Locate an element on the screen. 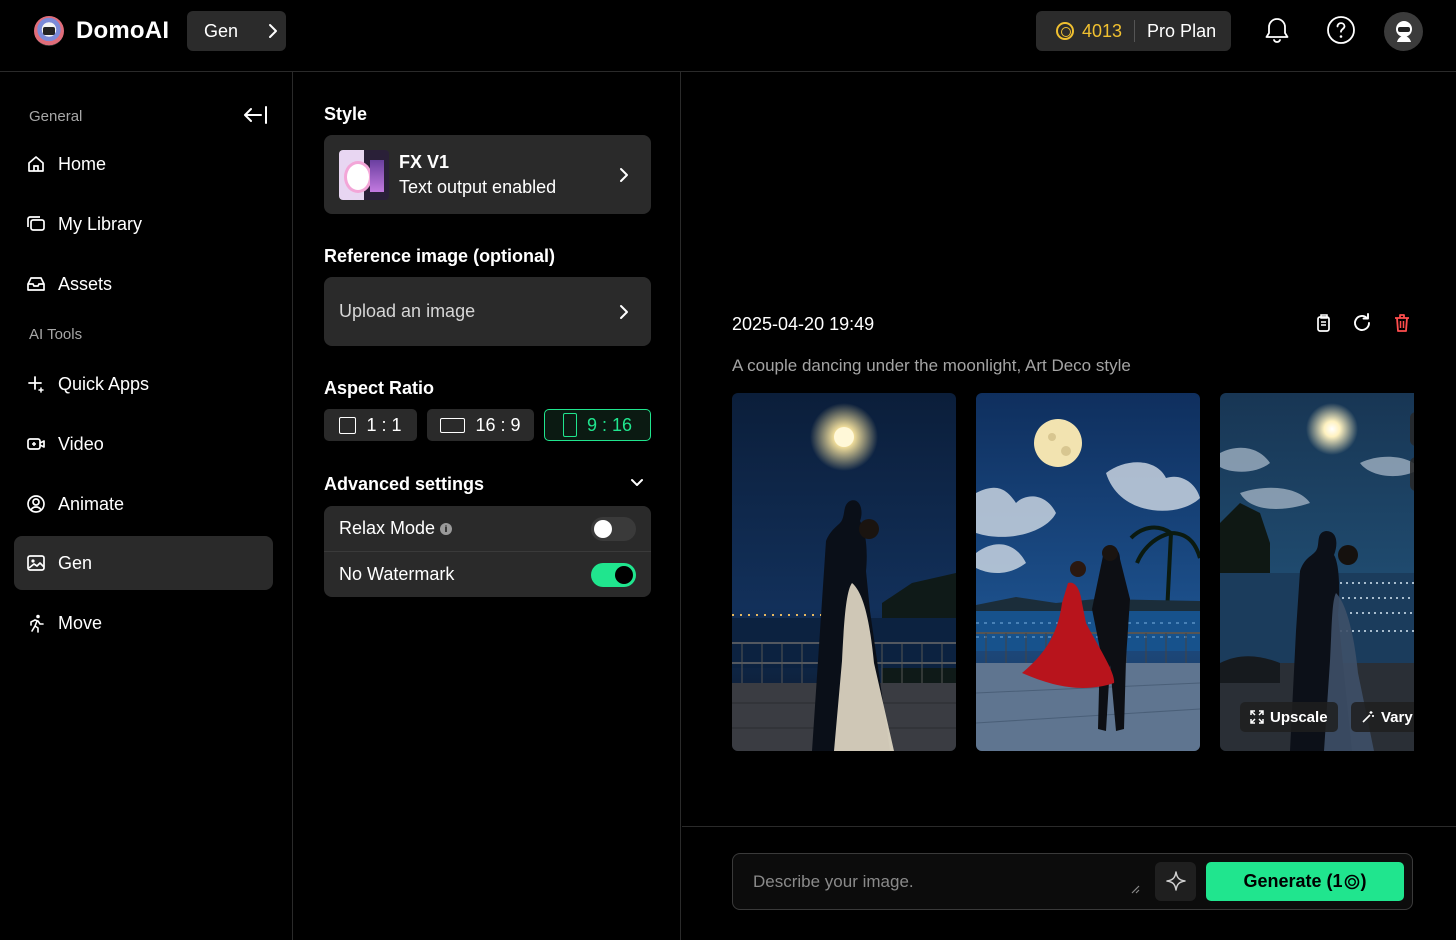 This screenshot has width=1456, height=940. sidebar-item-label: Gen is located at coordinates (75, 562).